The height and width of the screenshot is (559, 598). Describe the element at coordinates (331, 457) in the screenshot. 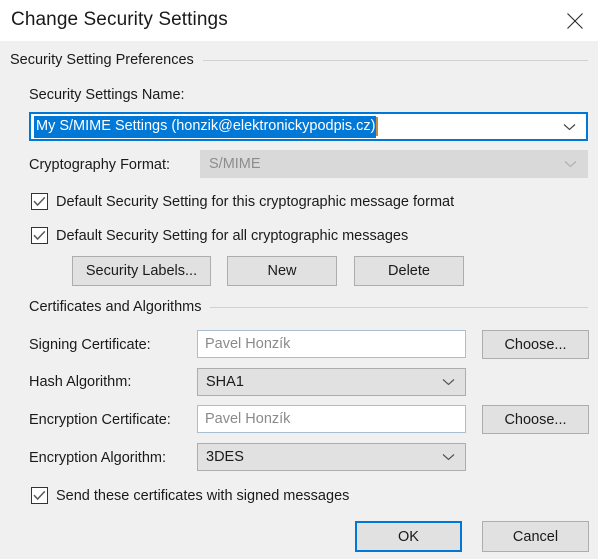

I see `encryption-algorithm-combobox: 3DES` at that location.